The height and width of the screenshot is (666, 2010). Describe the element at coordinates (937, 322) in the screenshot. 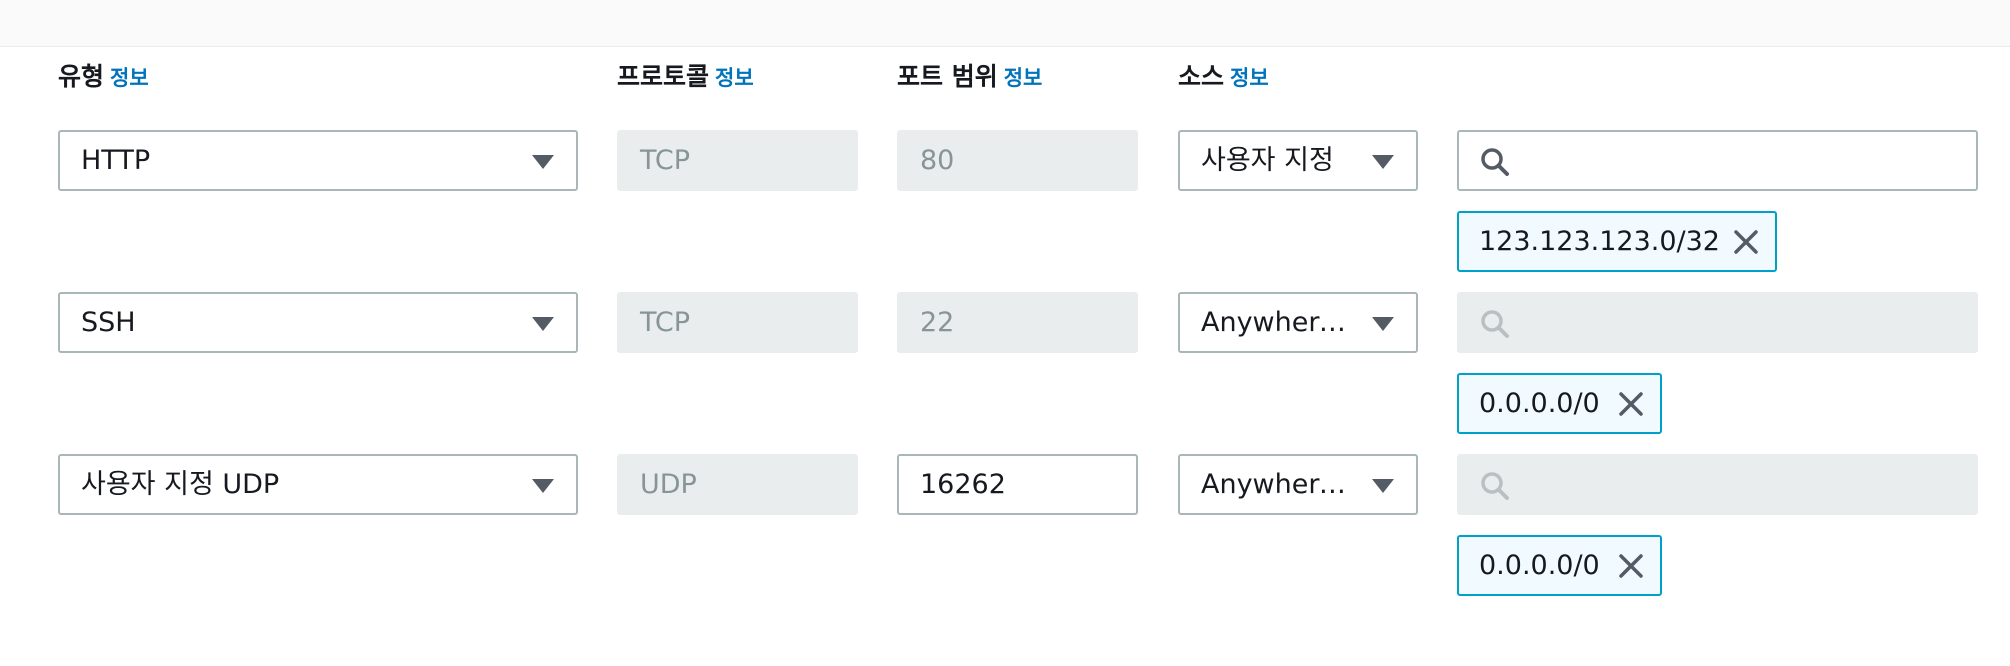

I see `port-range-value: 22` at that location.